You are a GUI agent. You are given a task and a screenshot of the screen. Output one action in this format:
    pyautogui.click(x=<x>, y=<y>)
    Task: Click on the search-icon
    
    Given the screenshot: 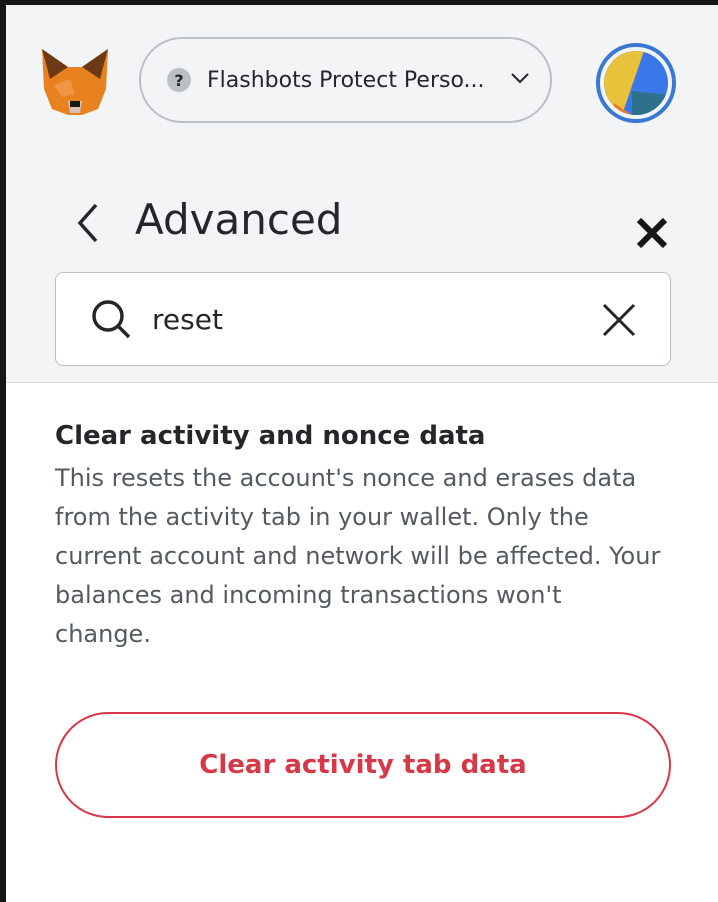 What is the action you would take?
    pyautogui.click(x=111, y=319)
    